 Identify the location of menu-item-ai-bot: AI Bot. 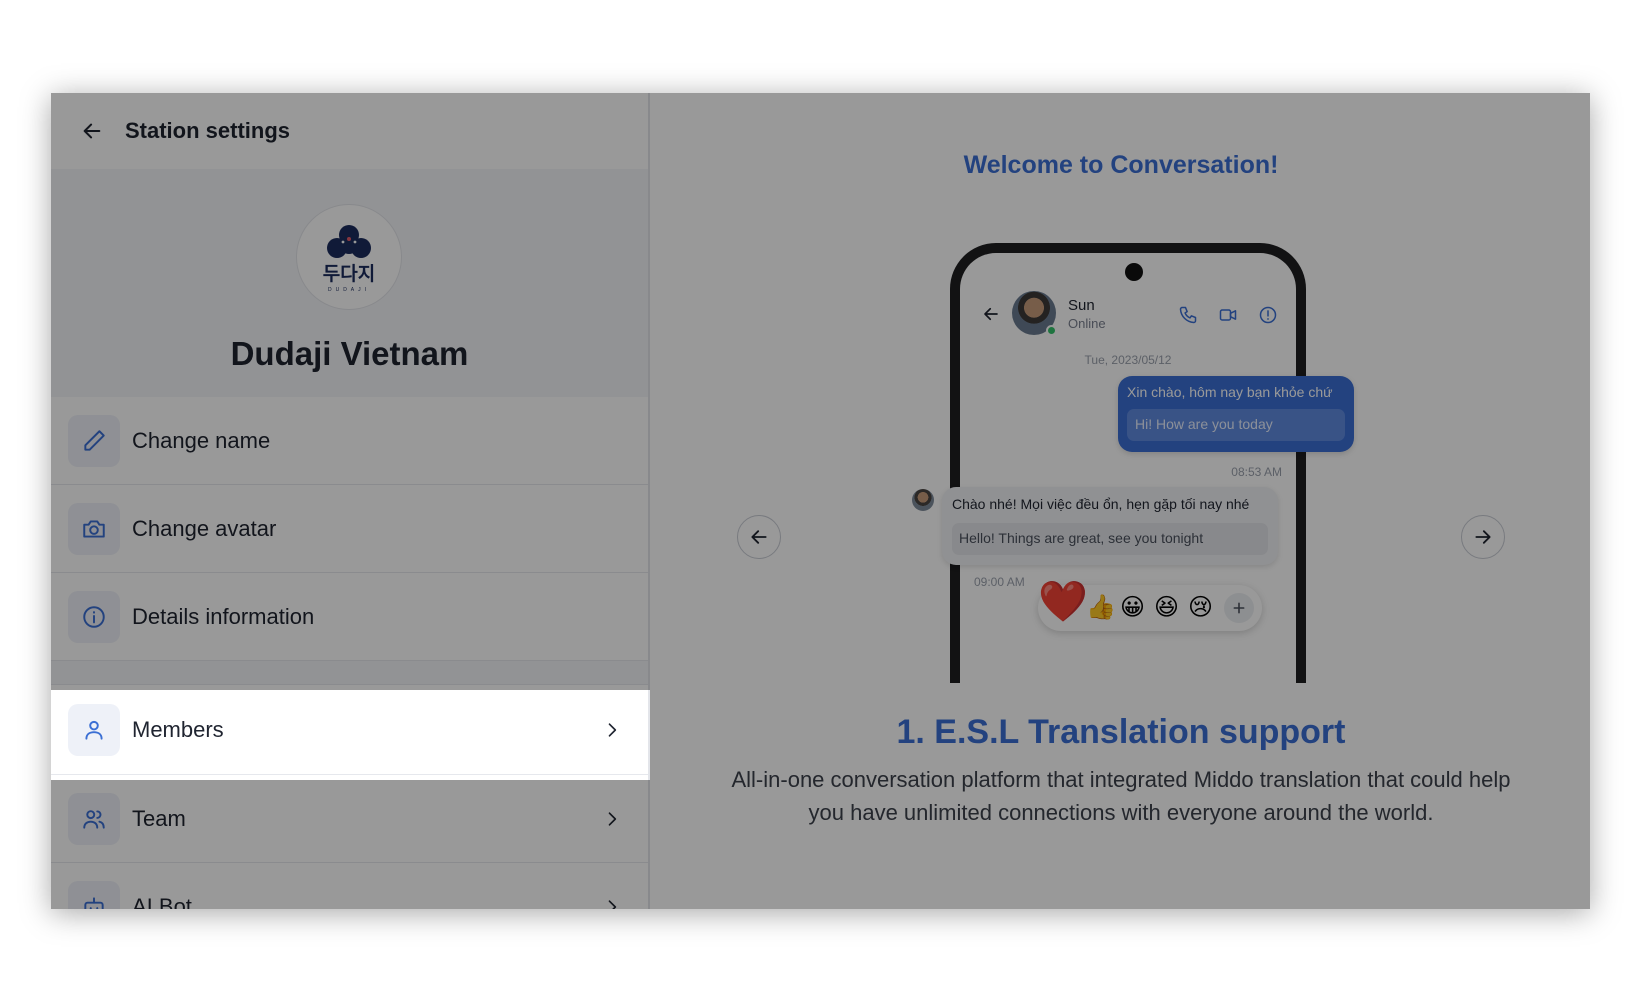
(349, 886).